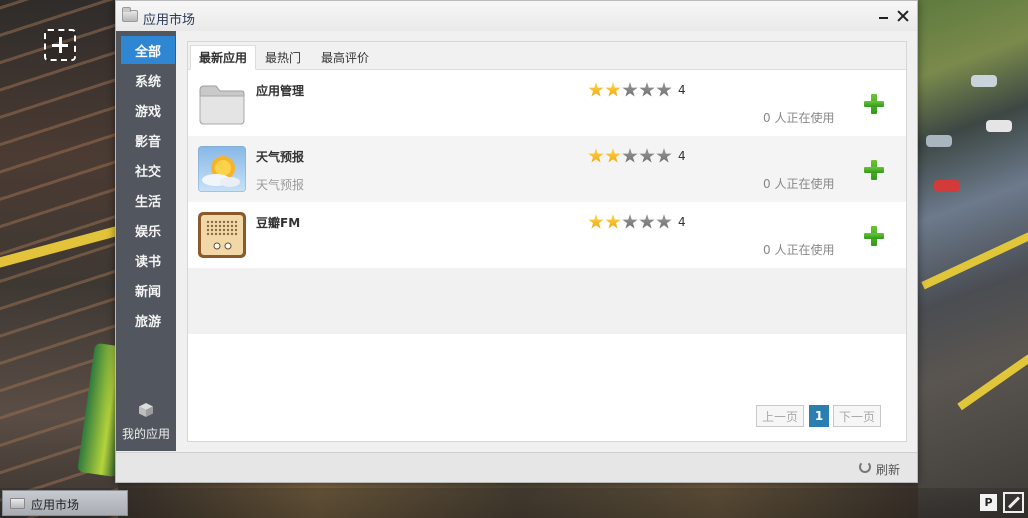  I want to click on ime-icon: P, so click(988, 502).